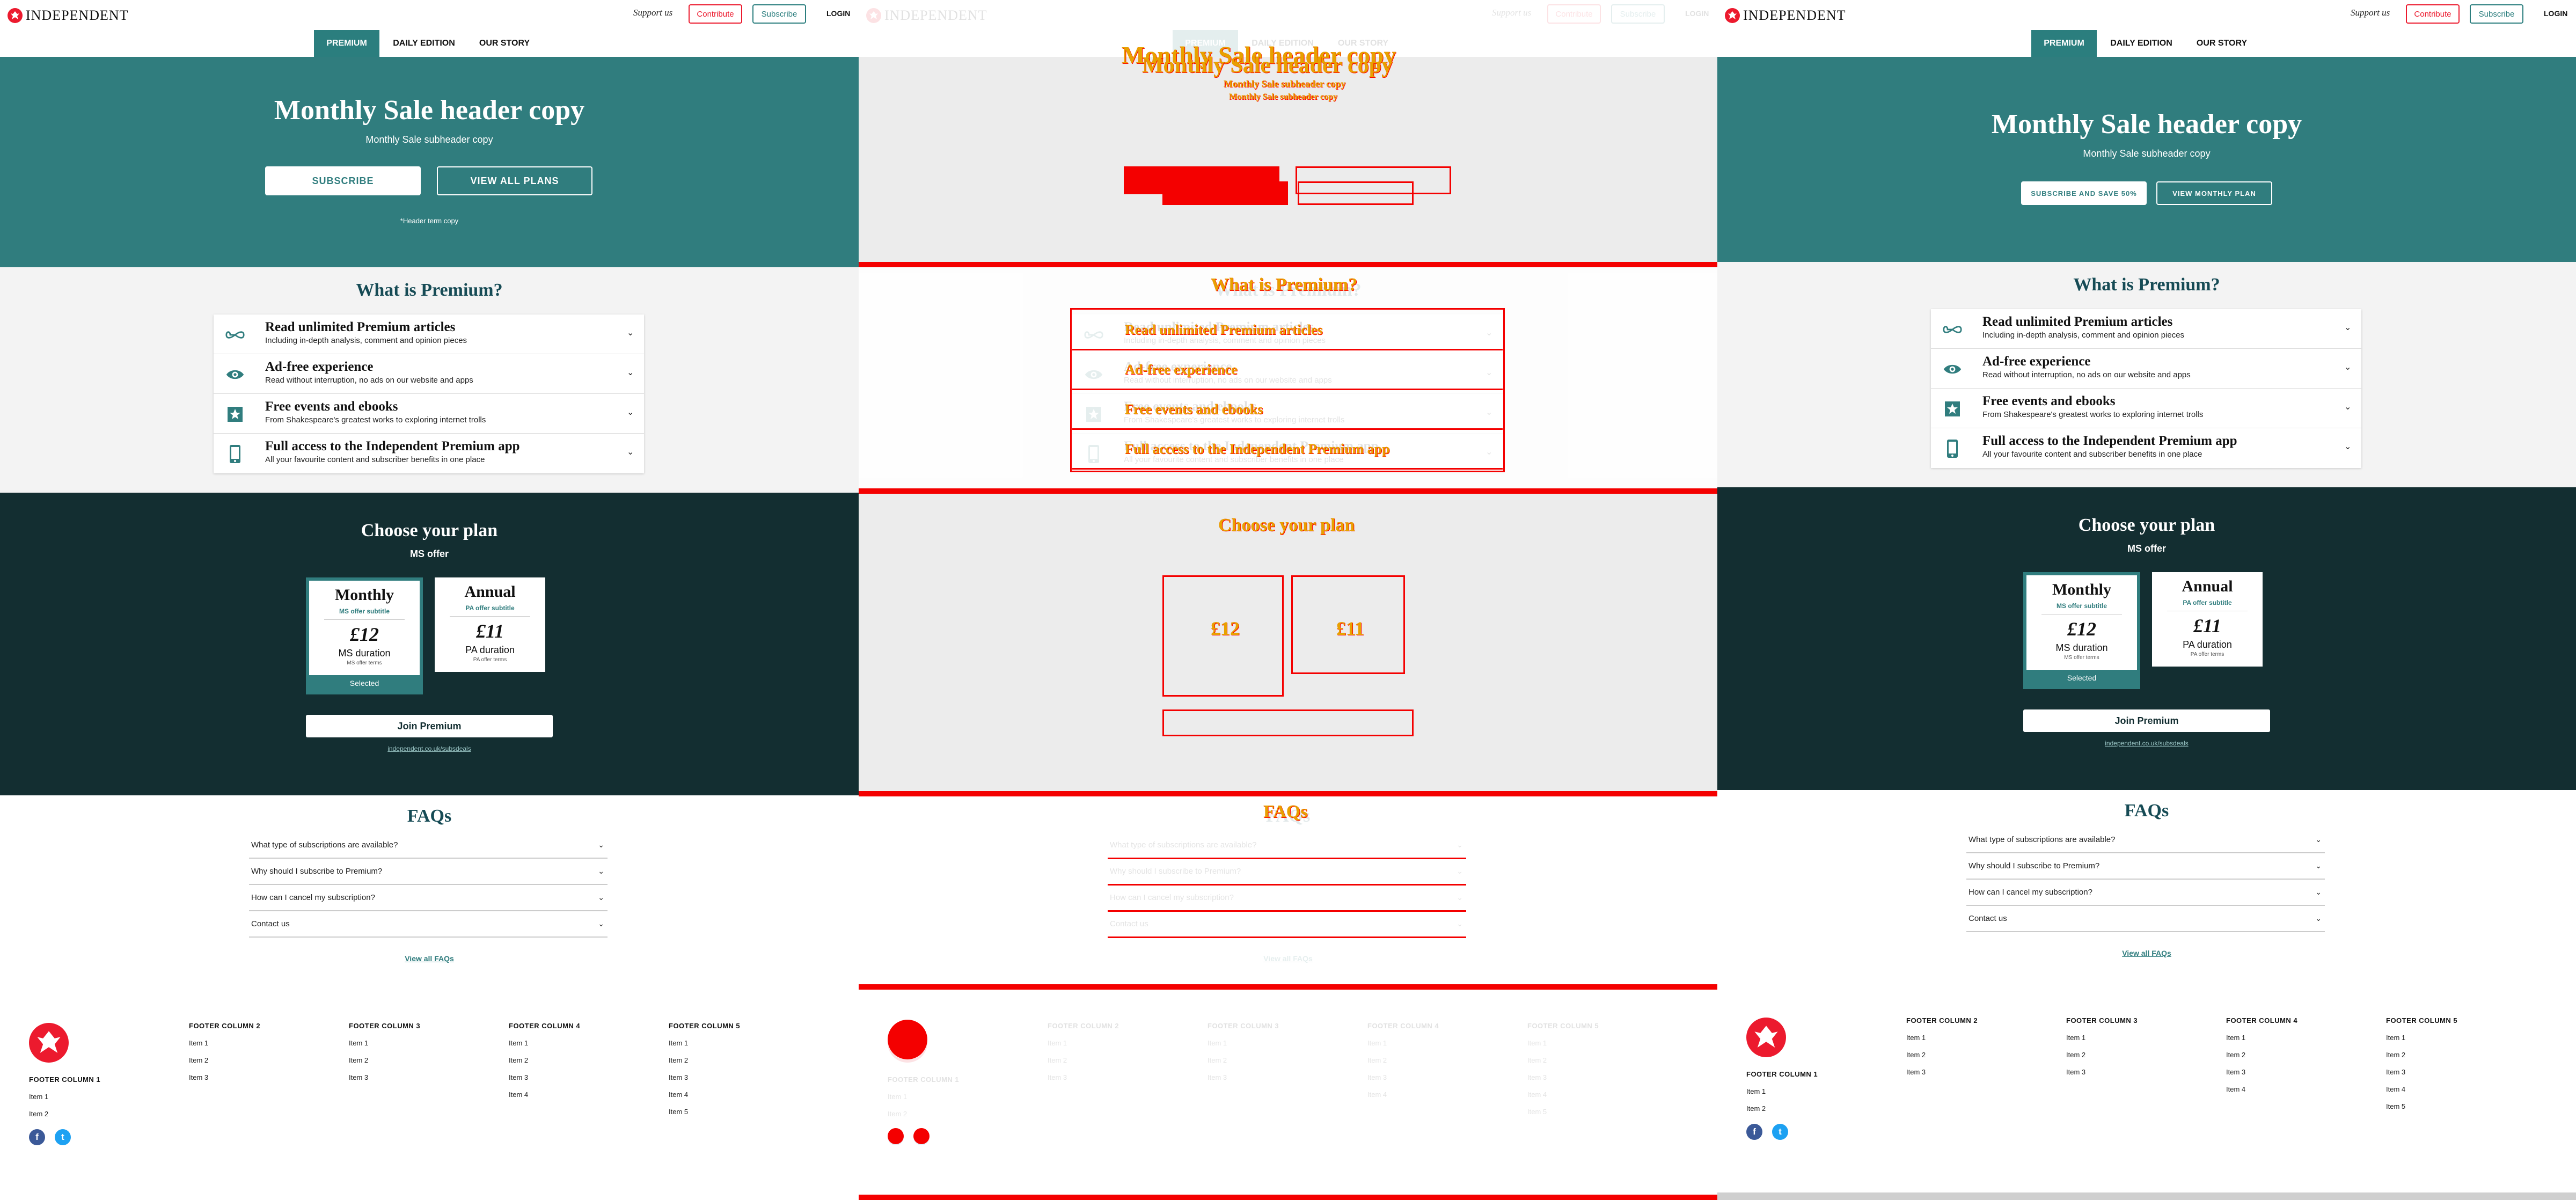 This screenshot has height=1200, width=2576. Describe the element at coordinates (343, 180) in the screenshot. I see `hero-subscribe-button: SUBSCRIBE` at that location.